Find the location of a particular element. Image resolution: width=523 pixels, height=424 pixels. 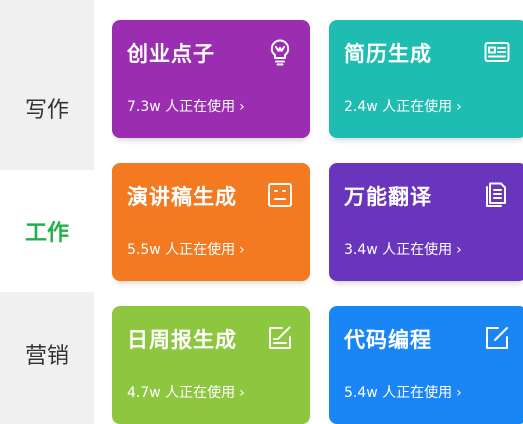

card-speech-generator: 演讲稿生成 5.5w 人正在使用 › is located at coordinates (211, 222).